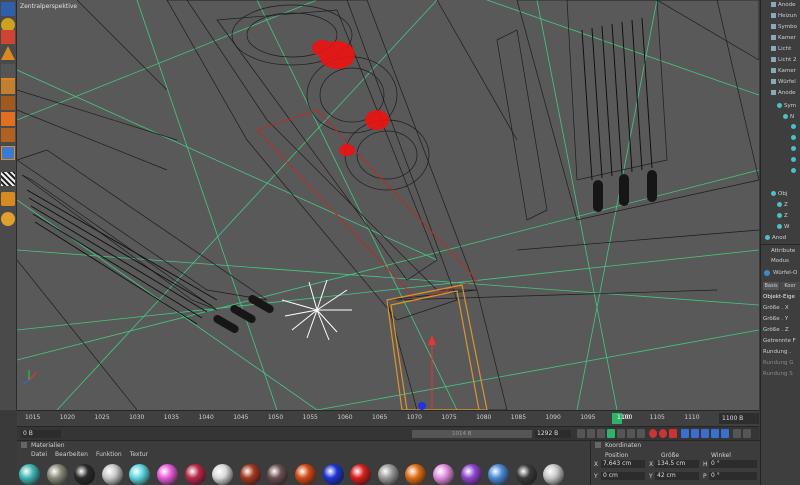  Describe the element at coordinates (780, 261) in the screenshot. I see `attributes-mode: Modus` at that location.